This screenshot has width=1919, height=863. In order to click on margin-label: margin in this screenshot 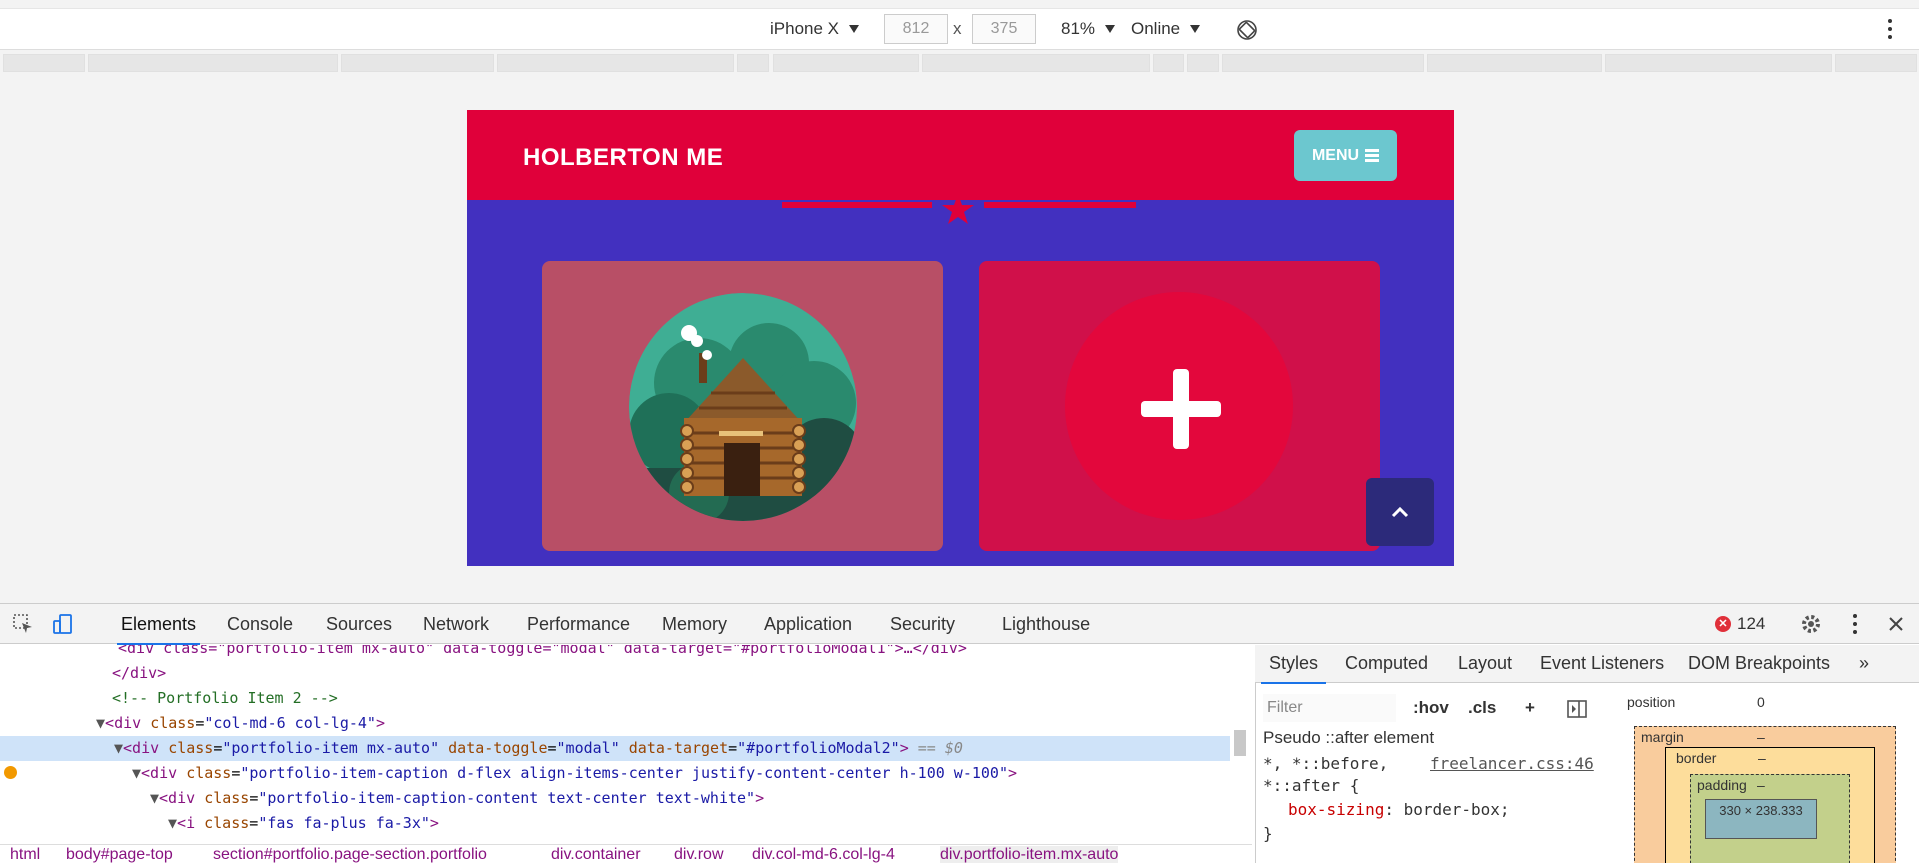, I will do `click(1662, 737)`.